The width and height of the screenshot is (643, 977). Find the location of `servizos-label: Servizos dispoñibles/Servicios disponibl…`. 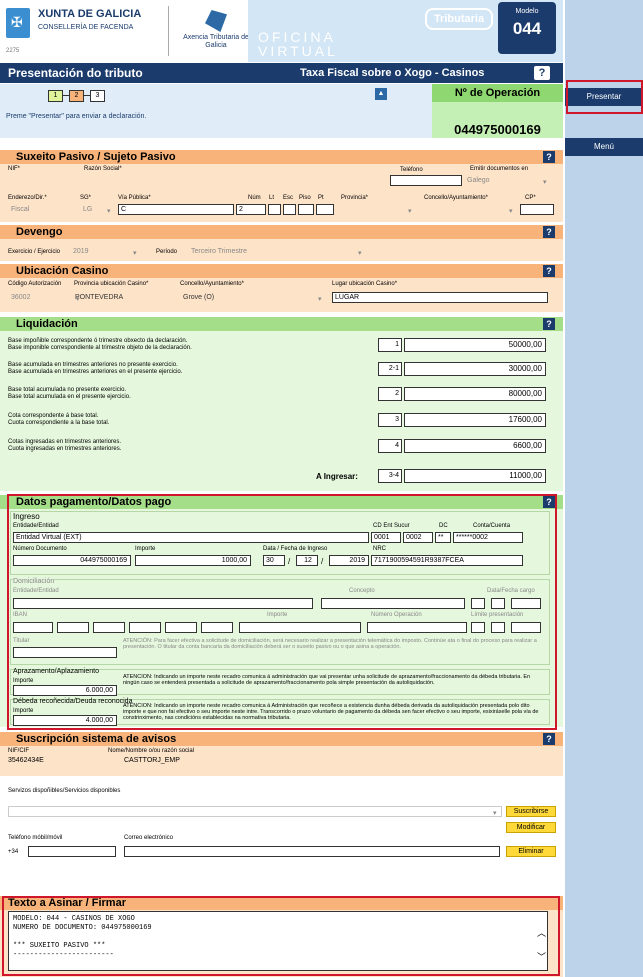

servizos-label: Servizos dispoñibles/Servicios disponibl… is located at coordinates (64, 791).